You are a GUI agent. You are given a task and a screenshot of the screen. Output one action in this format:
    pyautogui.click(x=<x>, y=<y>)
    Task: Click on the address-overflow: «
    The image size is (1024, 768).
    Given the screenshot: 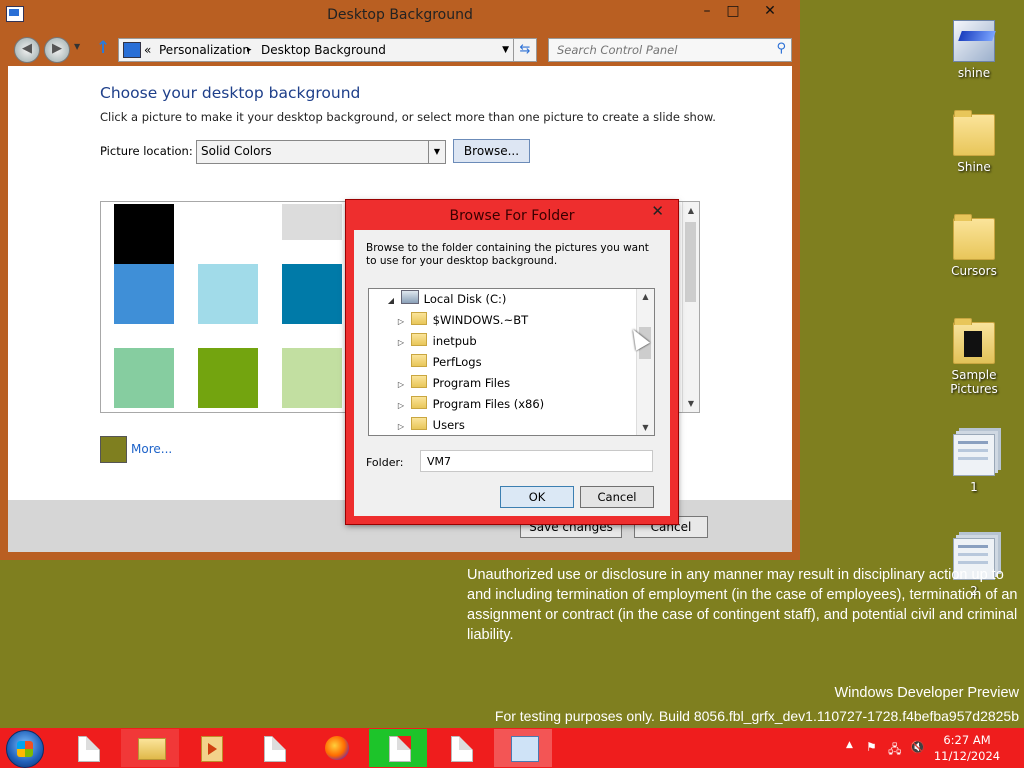 What is the action you would take?
    pyautogui.click(x=147, y=50)
    